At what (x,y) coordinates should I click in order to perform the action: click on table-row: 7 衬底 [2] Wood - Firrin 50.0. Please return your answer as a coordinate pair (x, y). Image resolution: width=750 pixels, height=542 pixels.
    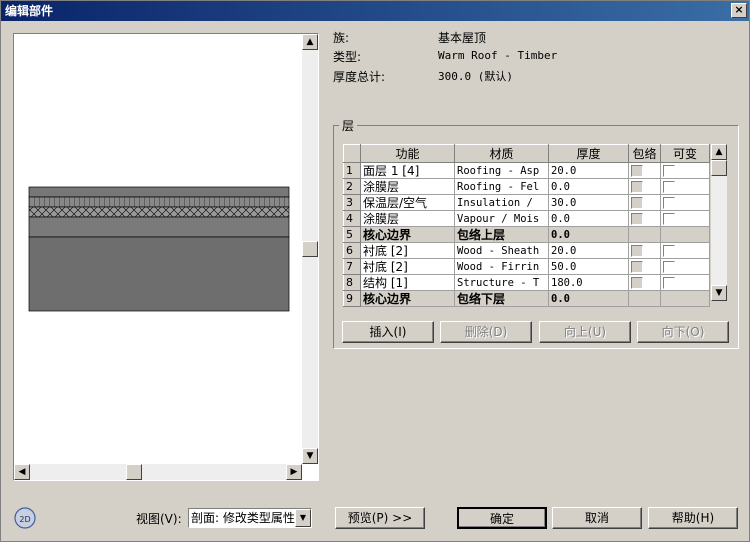
    Looking at the image, I should click on (526, 266).